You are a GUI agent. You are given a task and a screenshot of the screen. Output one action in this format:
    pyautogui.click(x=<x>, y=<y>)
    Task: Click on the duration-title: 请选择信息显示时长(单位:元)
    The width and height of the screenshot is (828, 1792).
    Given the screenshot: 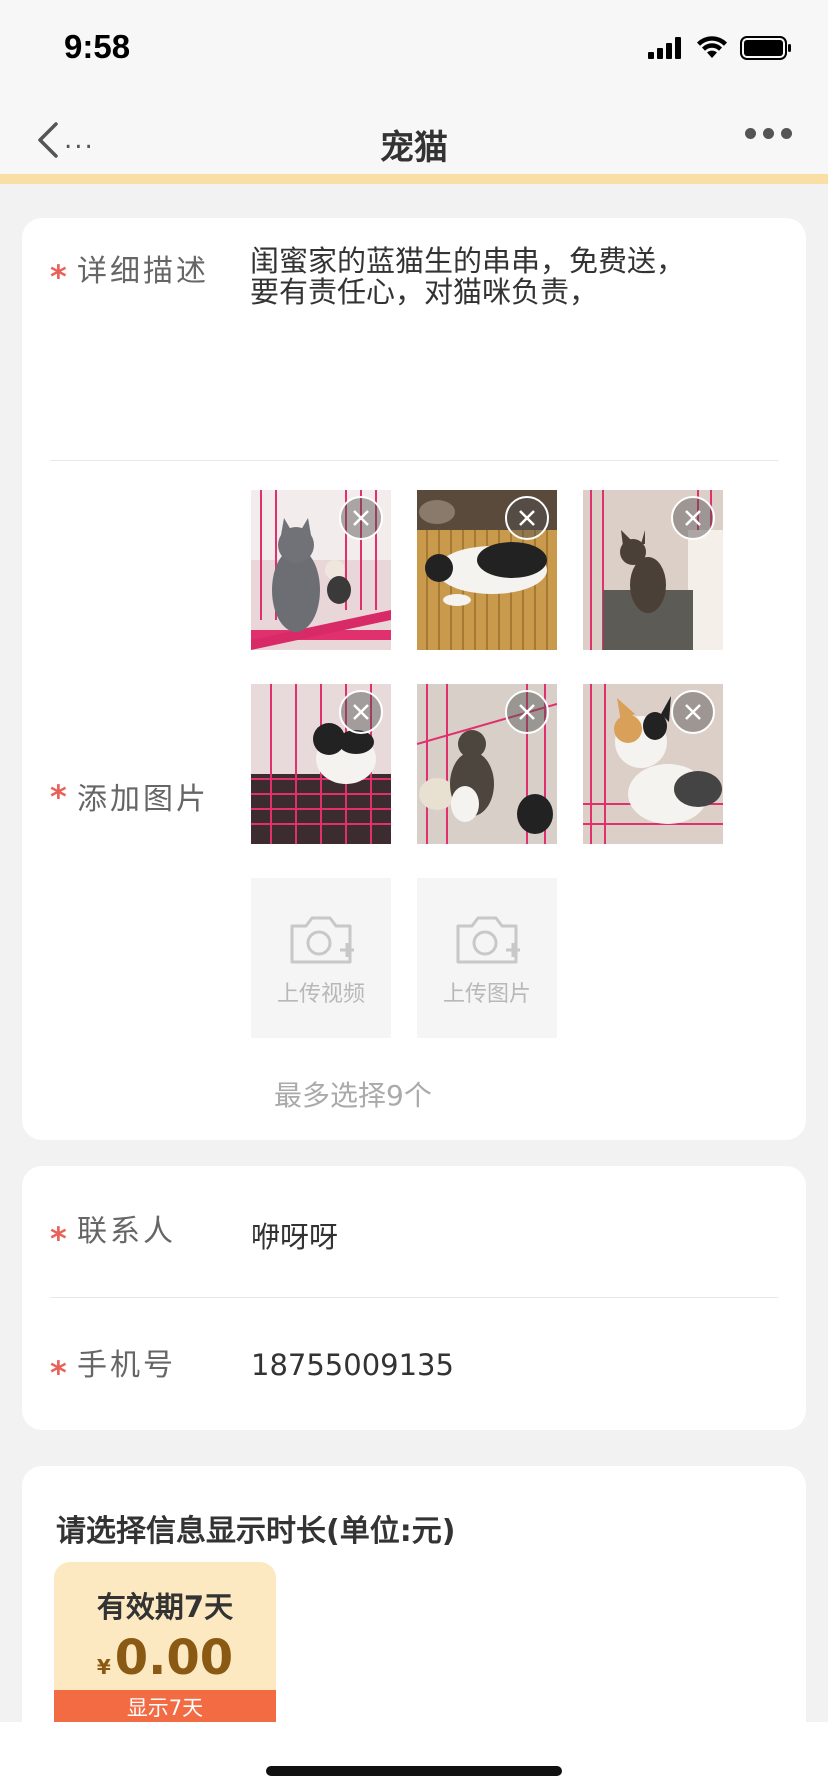 What is the action you would take?
    pyautogui.click(x=256, y=1531)
    